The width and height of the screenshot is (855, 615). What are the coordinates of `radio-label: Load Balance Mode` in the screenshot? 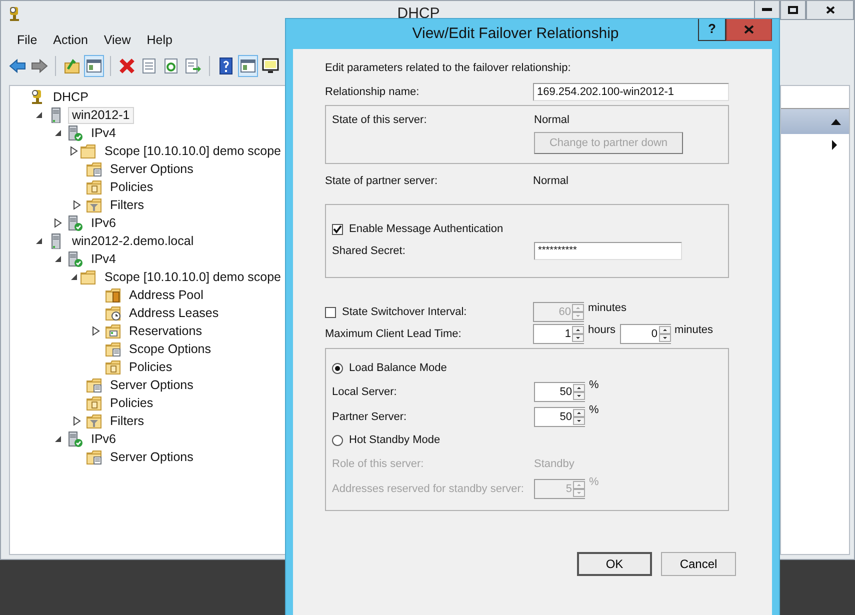 It's located at (398, 368).